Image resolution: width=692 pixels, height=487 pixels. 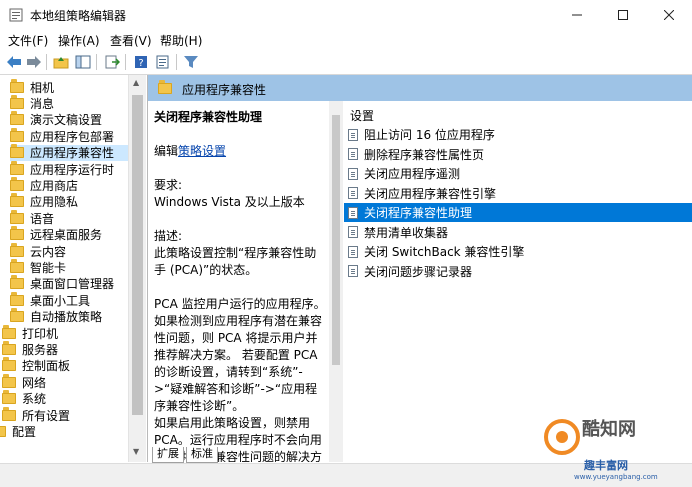 I want to click on tree-item-label: 应用程序兼容性, so click(x=72, y=153).